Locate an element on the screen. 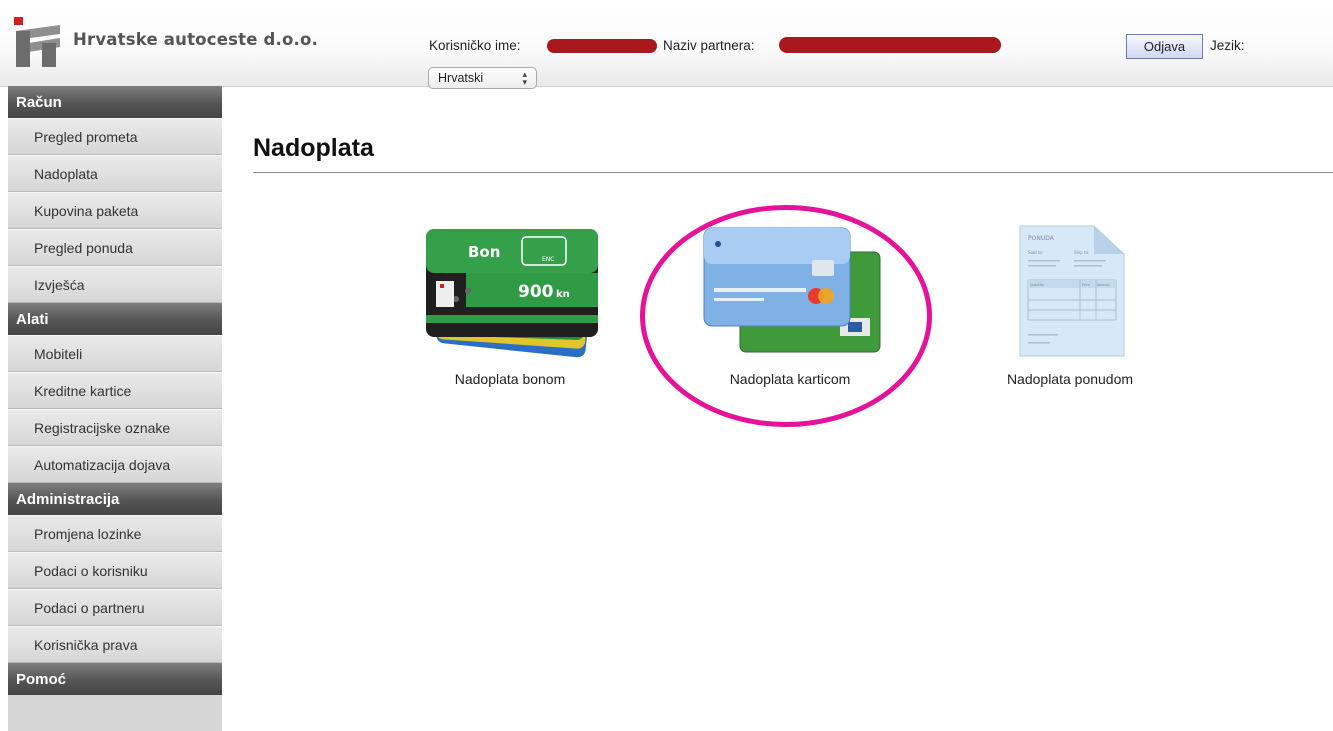 This screenshot has width=1333, height=731. voucher-card-brand: Bon is located at coordinates (484, 252).